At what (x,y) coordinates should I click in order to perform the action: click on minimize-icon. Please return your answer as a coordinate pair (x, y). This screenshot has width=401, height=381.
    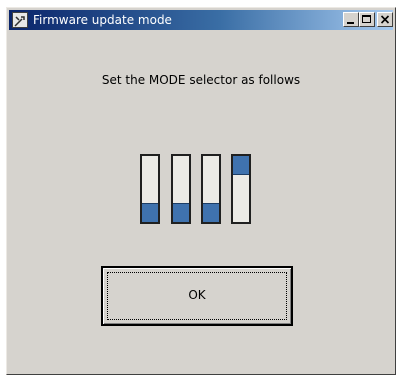
    Looking at the image, I should click on (350, 23).